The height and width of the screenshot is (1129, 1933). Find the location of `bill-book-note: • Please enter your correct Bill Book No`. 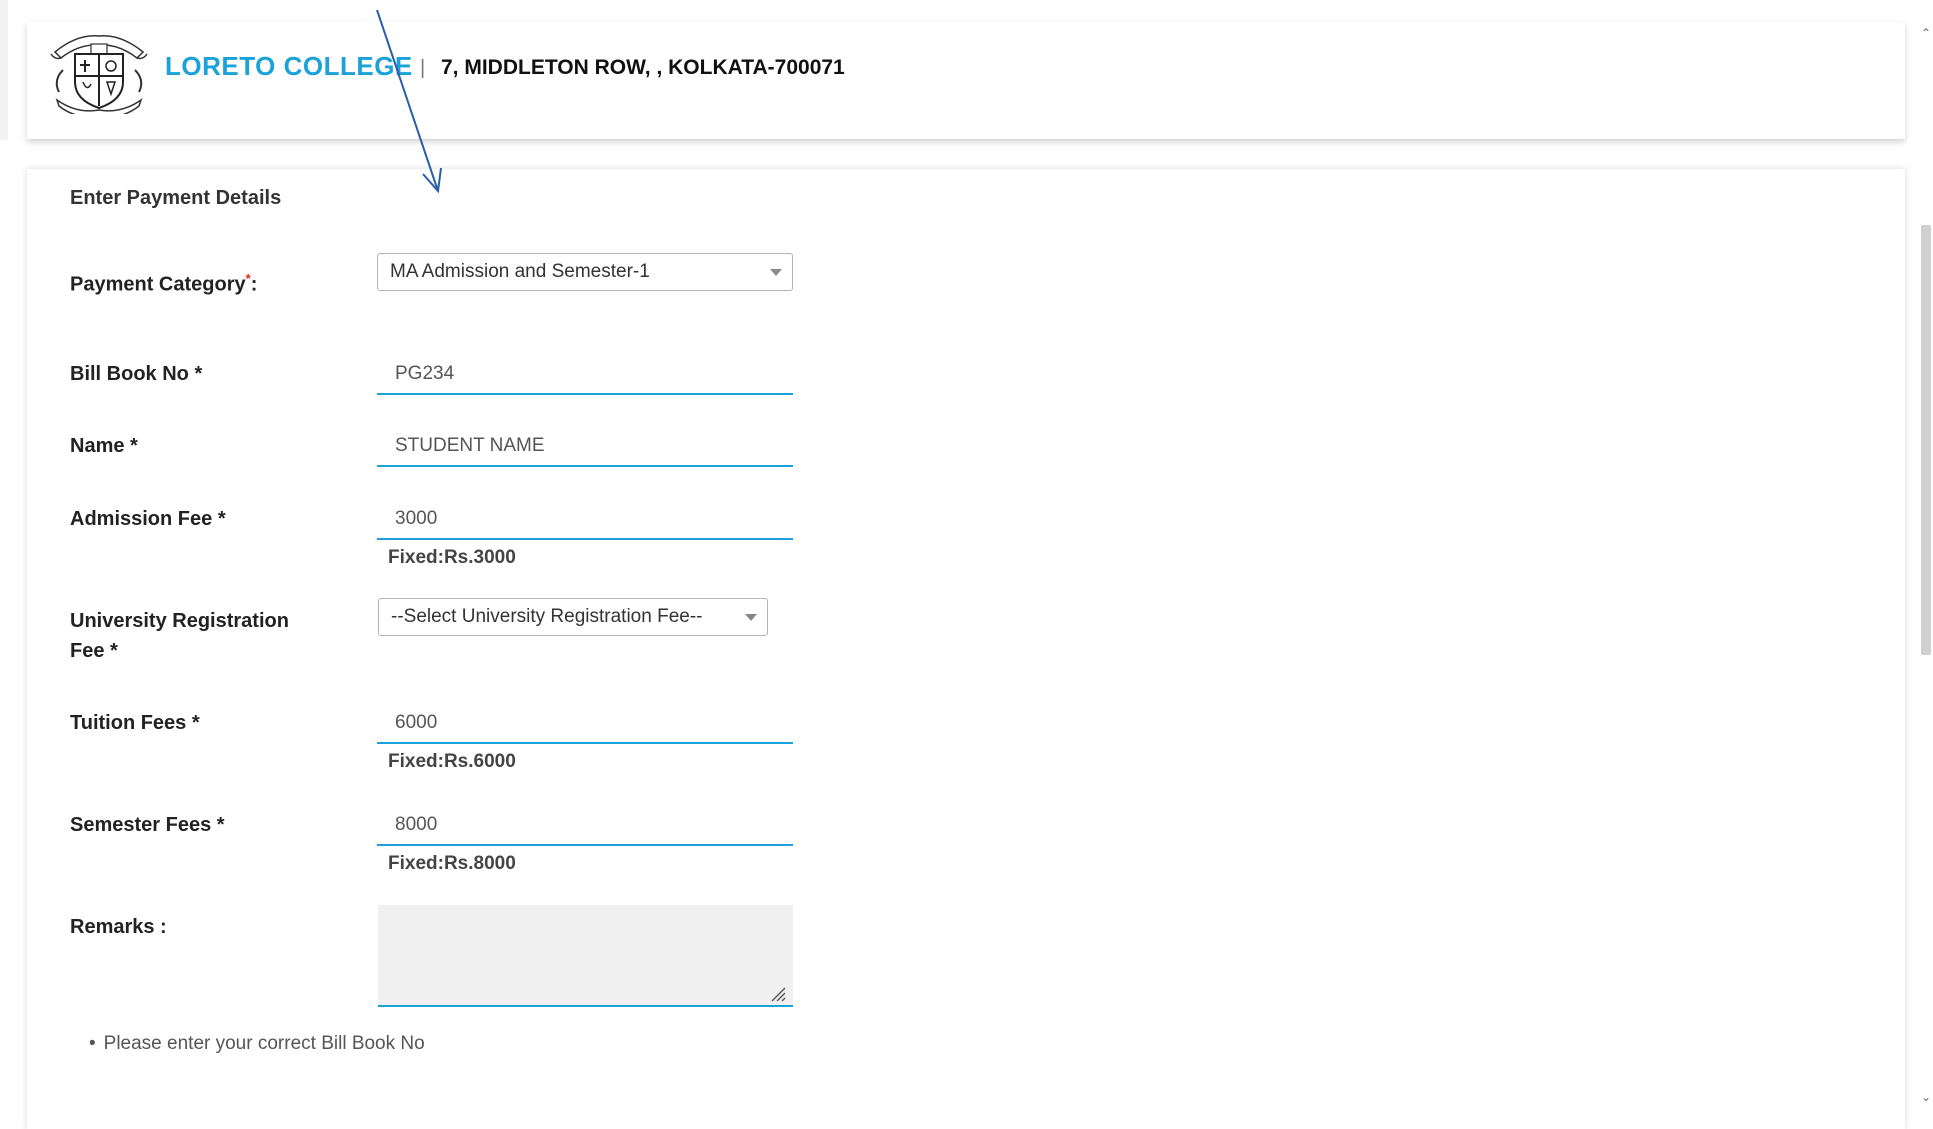

bill-book-note: • Please enter your correct Bill Book No is located at coordinates (257, 1044).